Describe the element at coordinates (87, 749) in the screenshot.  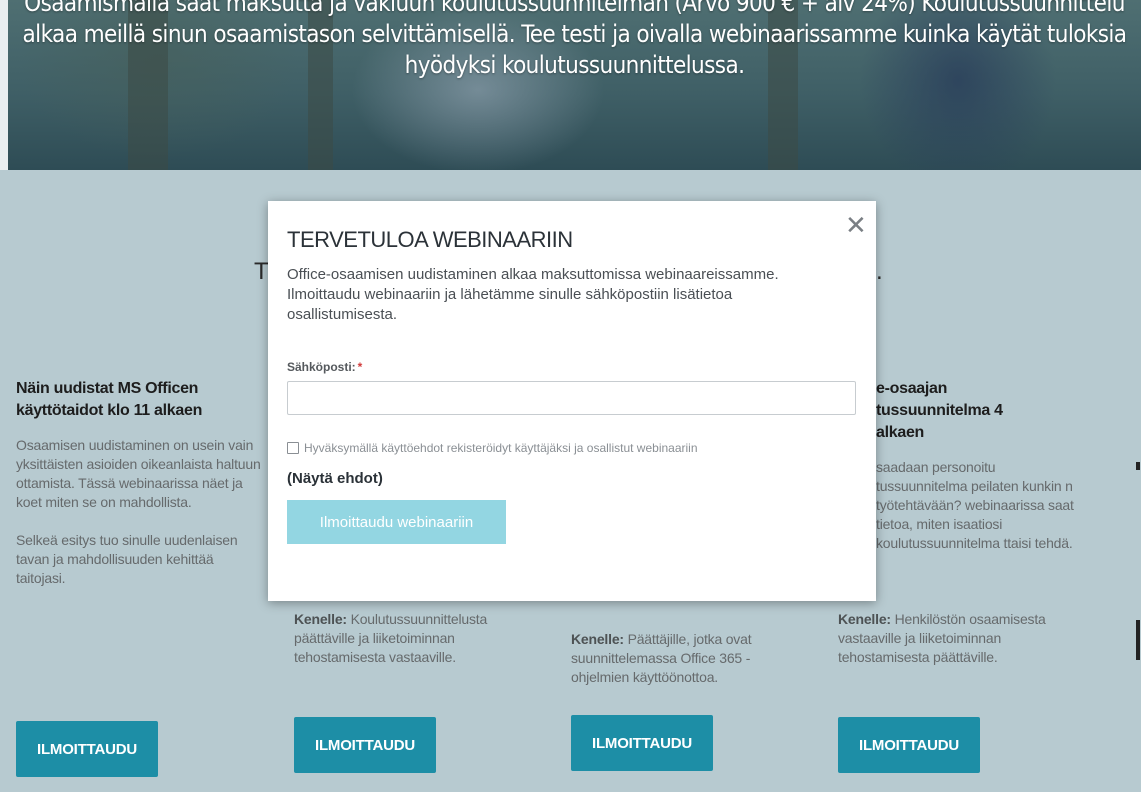
I see `register-button-1: ILMOITTAUDU` at that location.